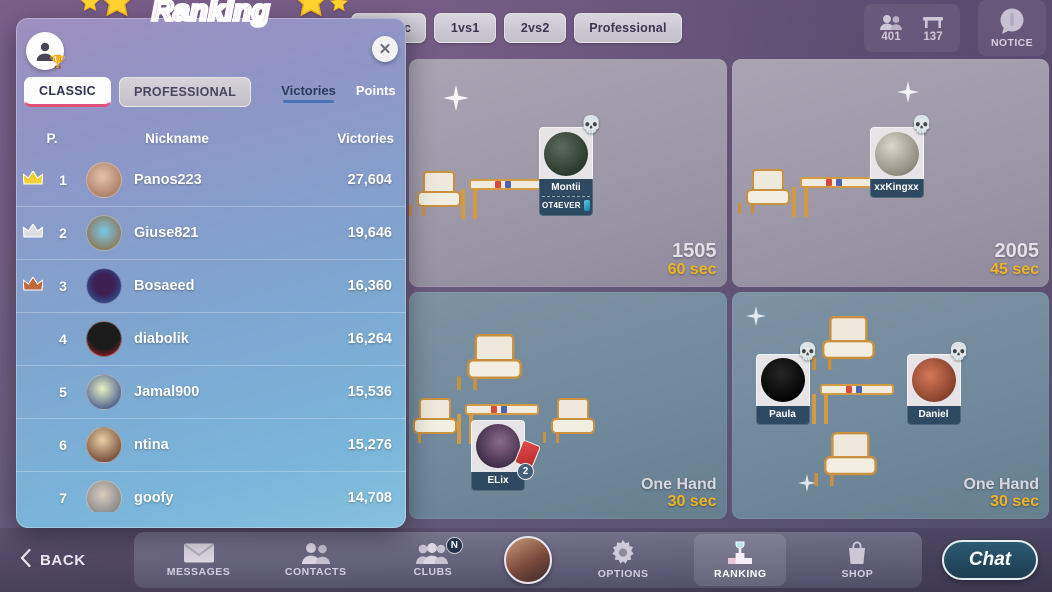 This screenshot has height=592, width=1052. What do you see at coordinates (385, 49) in the screenshot?
I see `close-icon: ✕` at bounding box center [385, 49].